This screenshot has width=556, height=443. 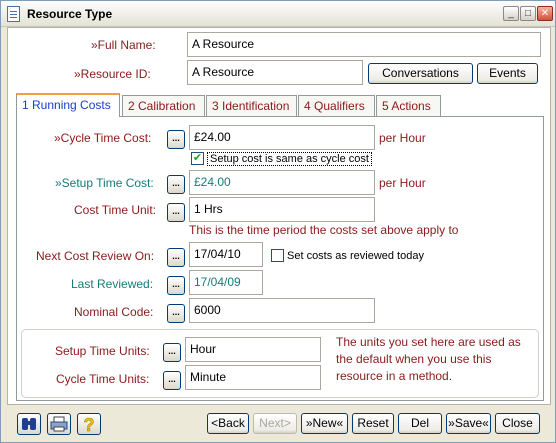 I want to click on next-button: Next>, so click(x=275, y=423).